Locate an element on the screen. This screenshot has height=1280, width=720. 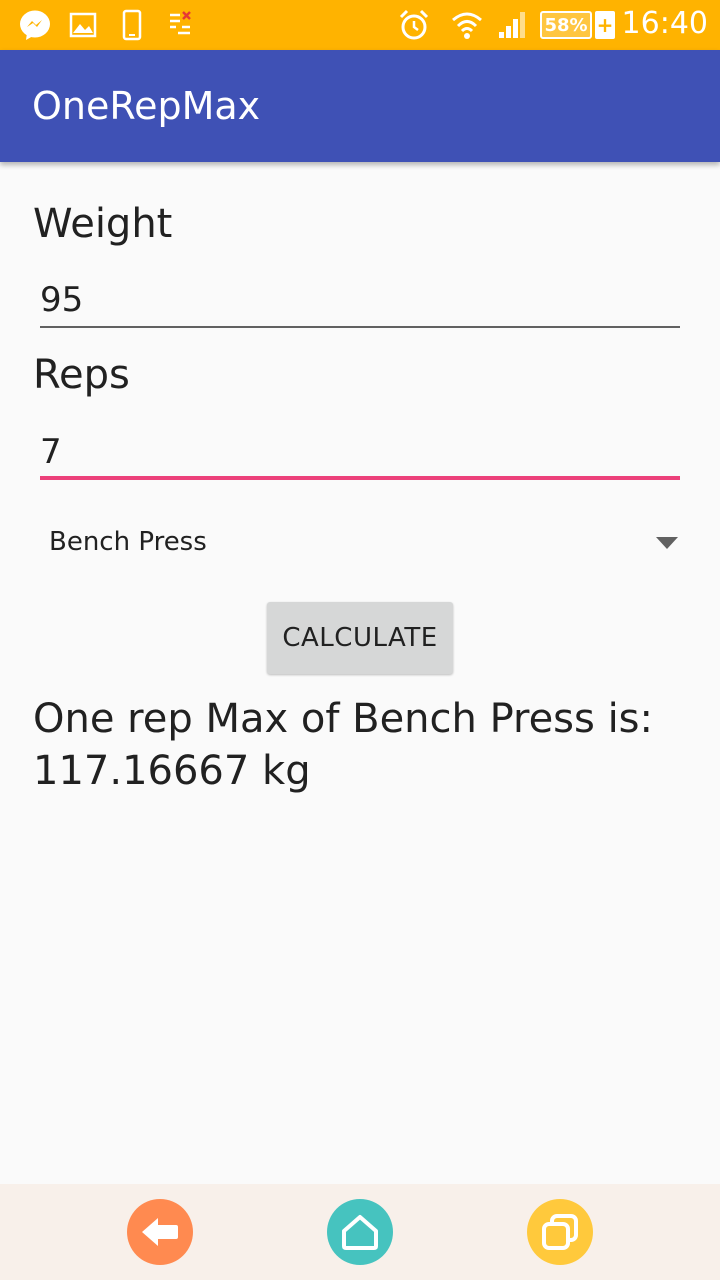
messenger-icon is located at coordinates (35, 25).